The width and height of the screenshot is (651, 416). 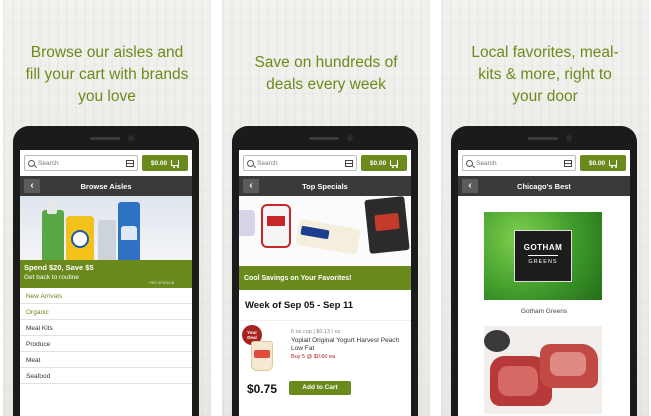 I want to click on aisle-item: Meat, so click(x=106, y=360).